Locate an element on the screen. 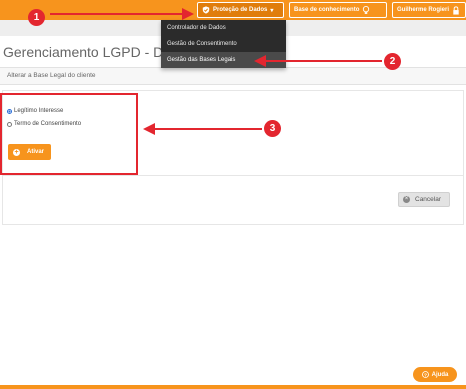  annotation-badge-1: 1 is located at coordinates (36, 17).